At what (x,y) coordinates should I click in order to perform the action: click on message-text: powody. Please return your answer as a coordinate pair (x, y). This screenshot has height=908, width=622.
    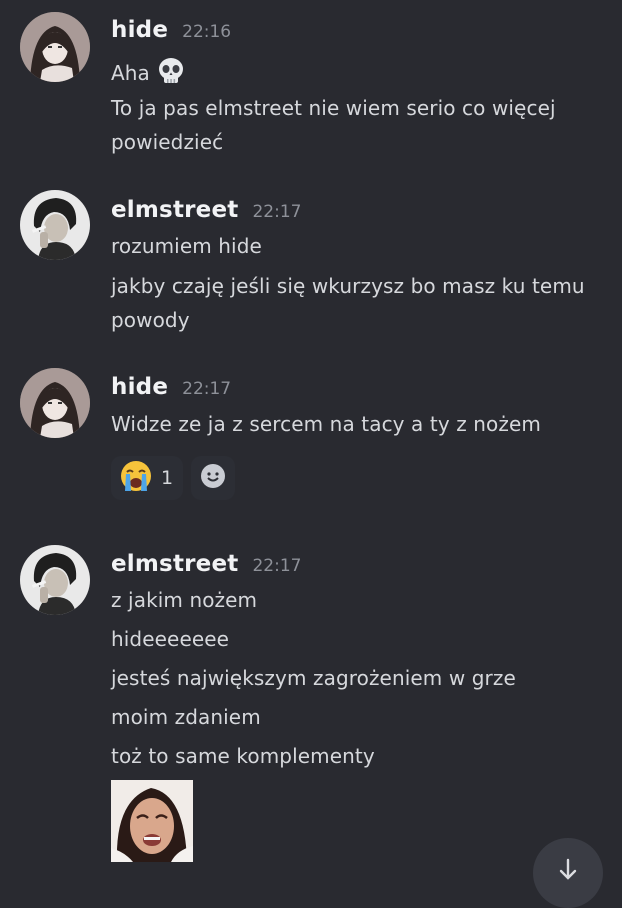
    Looking at the image, I should click on (150, 320).